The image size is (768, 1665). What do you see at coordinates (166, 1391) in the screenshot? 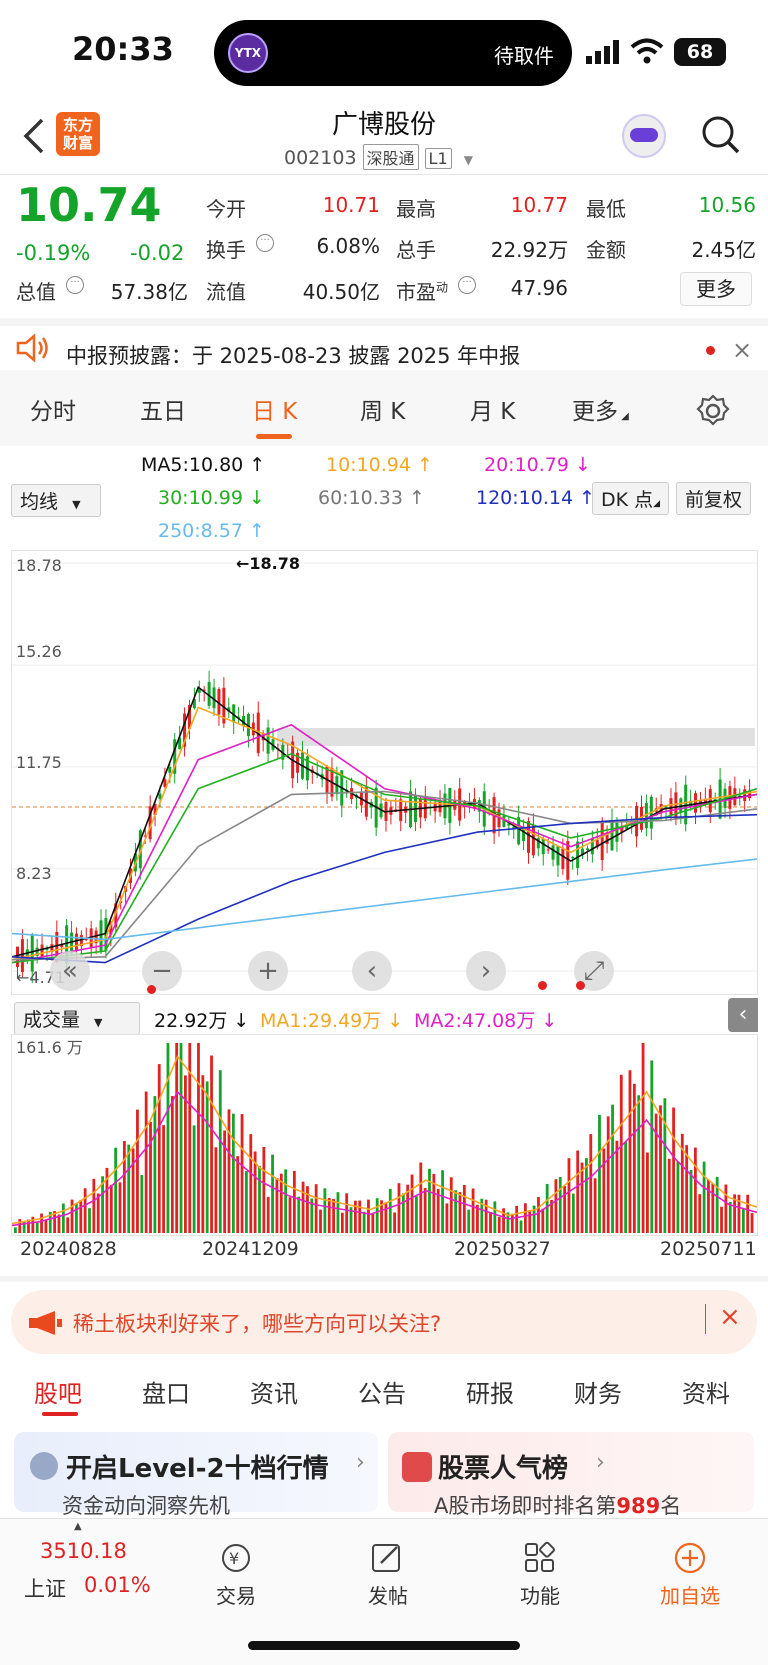
I see `tab-pankou: 盘口` at bounding box center [166, 1391].